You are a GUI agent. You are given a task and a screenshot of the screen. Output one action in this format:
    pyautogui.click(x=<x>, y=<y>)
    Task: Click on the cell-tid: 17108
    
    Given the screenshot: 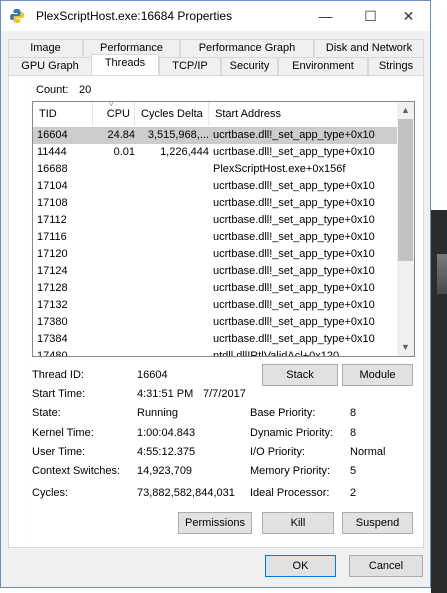 What is the action you would take?
    pyautogui.click(x=52, y=203)
    